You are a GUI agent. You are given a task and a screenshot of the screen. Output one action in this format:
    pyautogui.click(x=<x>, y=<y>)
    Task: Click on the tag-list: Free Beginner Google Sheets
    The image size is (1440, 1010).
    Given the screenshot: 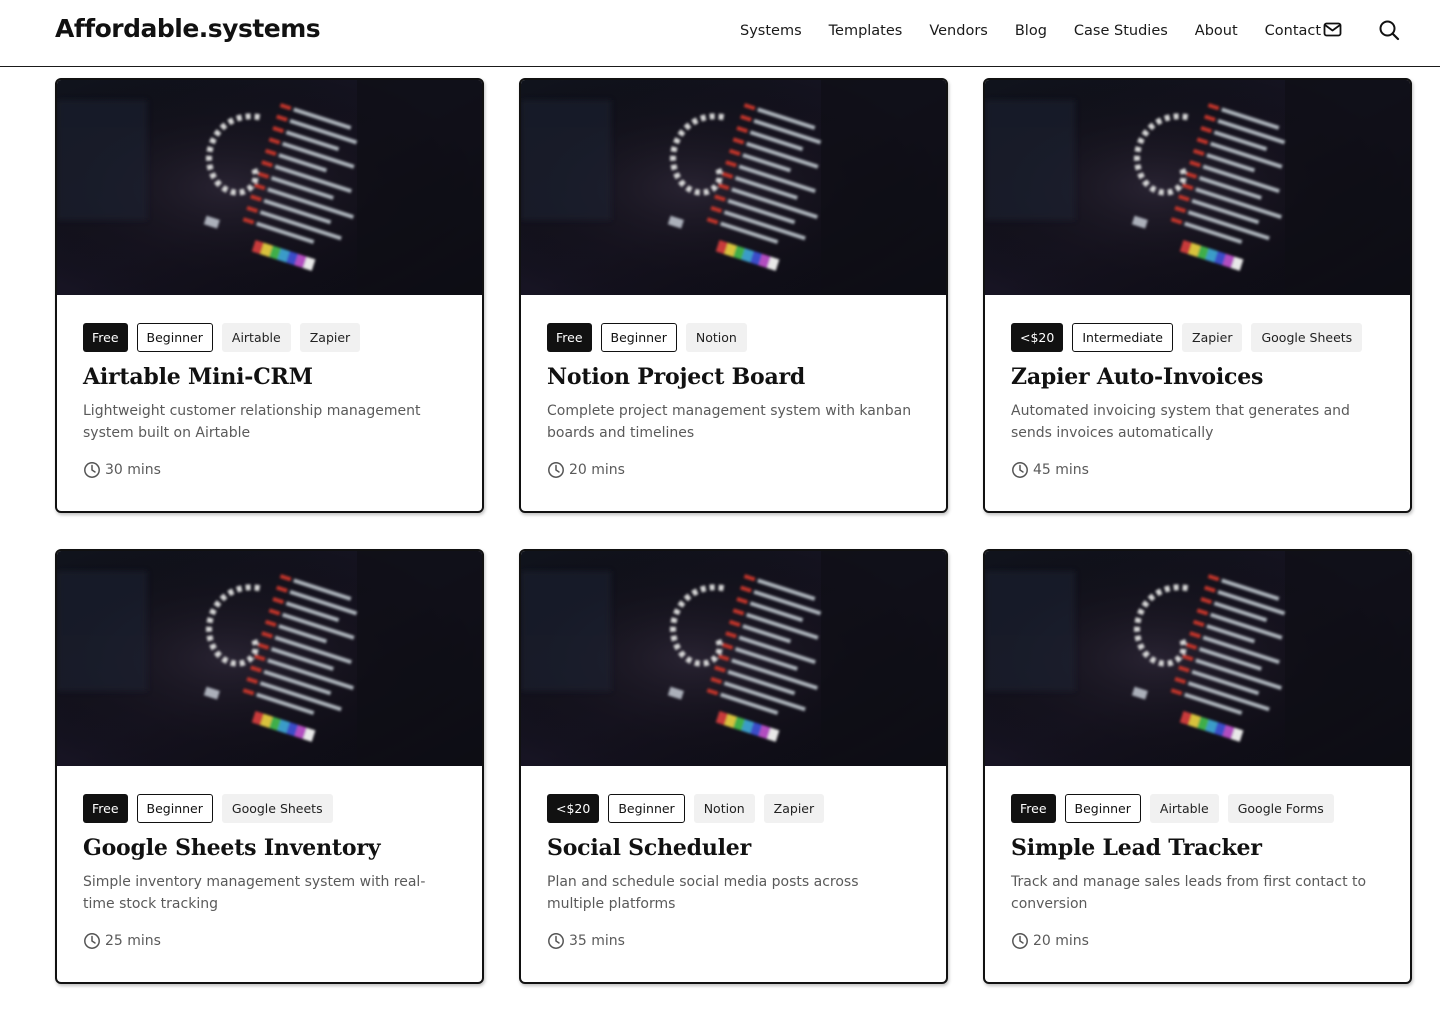 What is the action you would take?
    pyautogui.click(x=269, y=808)
    